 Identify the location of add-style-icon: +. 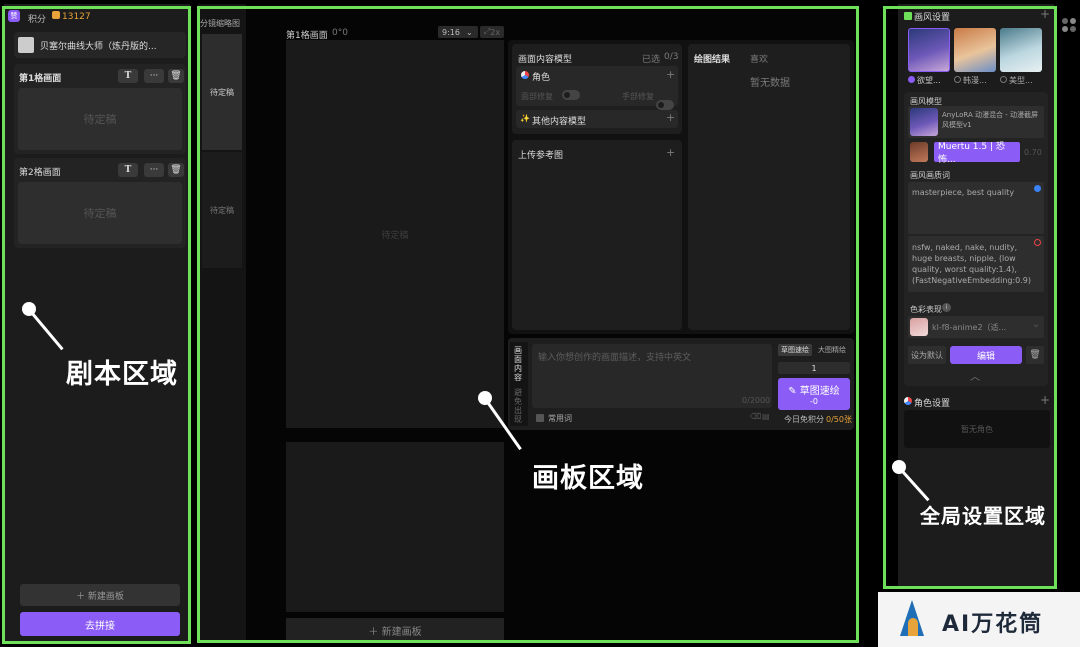
(1045, 14).